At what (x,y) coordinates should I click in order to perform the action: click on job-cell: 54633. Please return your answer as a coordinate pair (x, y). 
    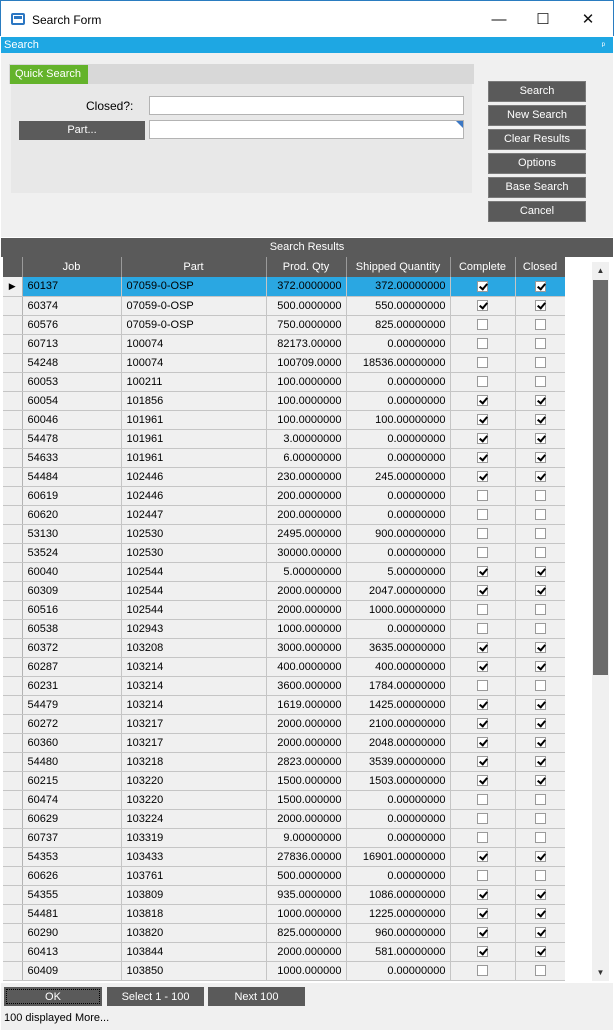
    Looking at the image, I should click on (72, 458).